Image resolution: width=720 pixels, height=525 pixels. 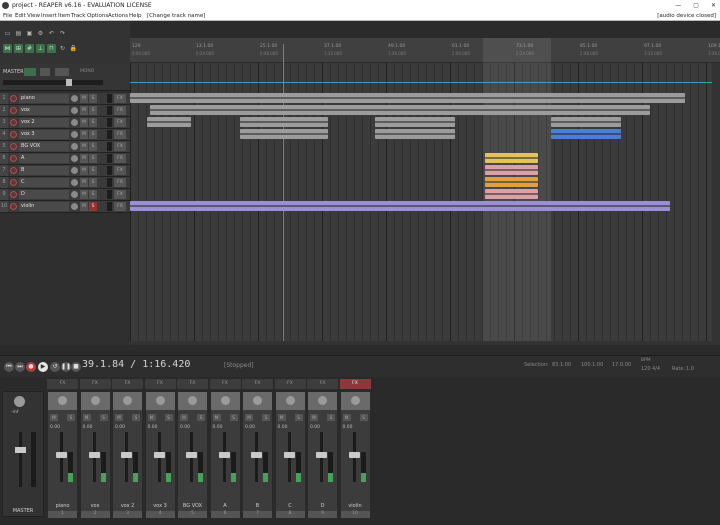 What do you see at coordinates (44, 194) in the screenshot?
I see `track-name: D` at bounding box center [44, 194].